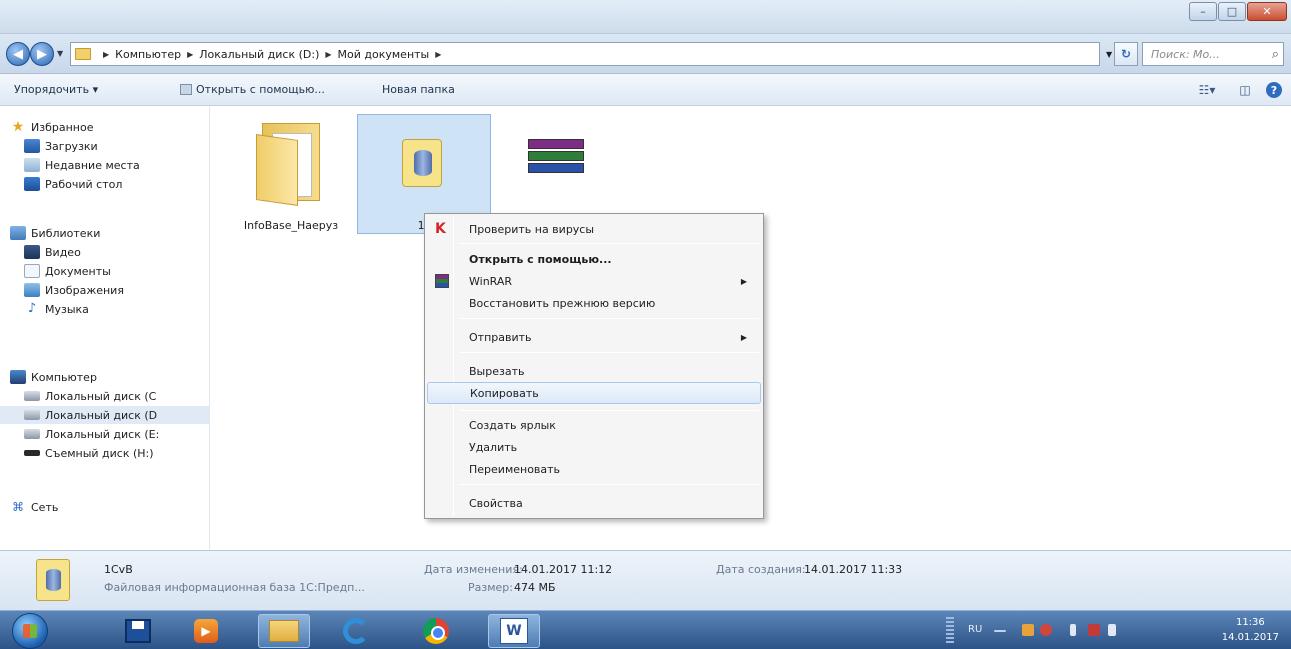 Image resolution: width=1291 pixels, height=649 pixels. What do you see at coordinates (594, 447) in the screenshot?
I see `menu-item-delete: Удалить` at bounding box center [594, 447].